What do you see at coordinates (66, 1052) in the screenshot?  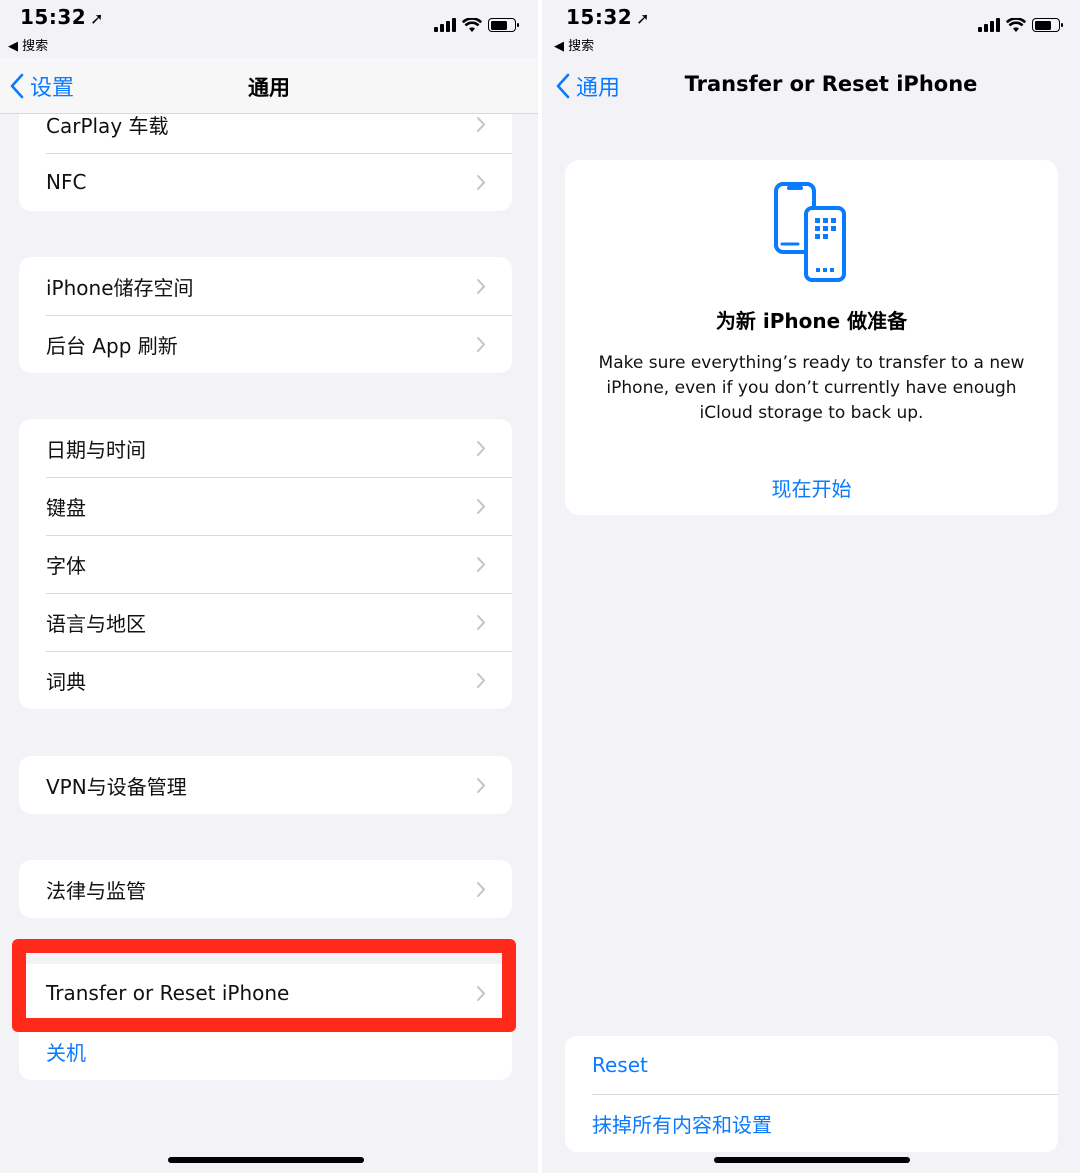 I see `row-label: 关机` at bounding box center [66, 1052].